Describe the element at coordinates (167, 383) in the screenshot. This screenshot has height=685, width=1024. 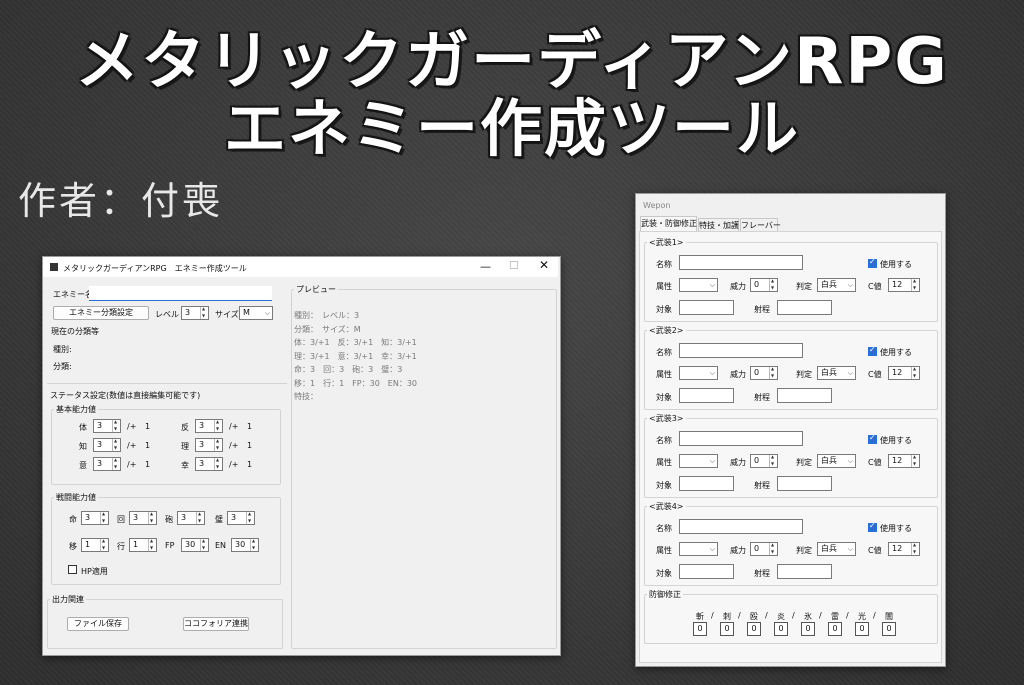
I see `divider` at that location.